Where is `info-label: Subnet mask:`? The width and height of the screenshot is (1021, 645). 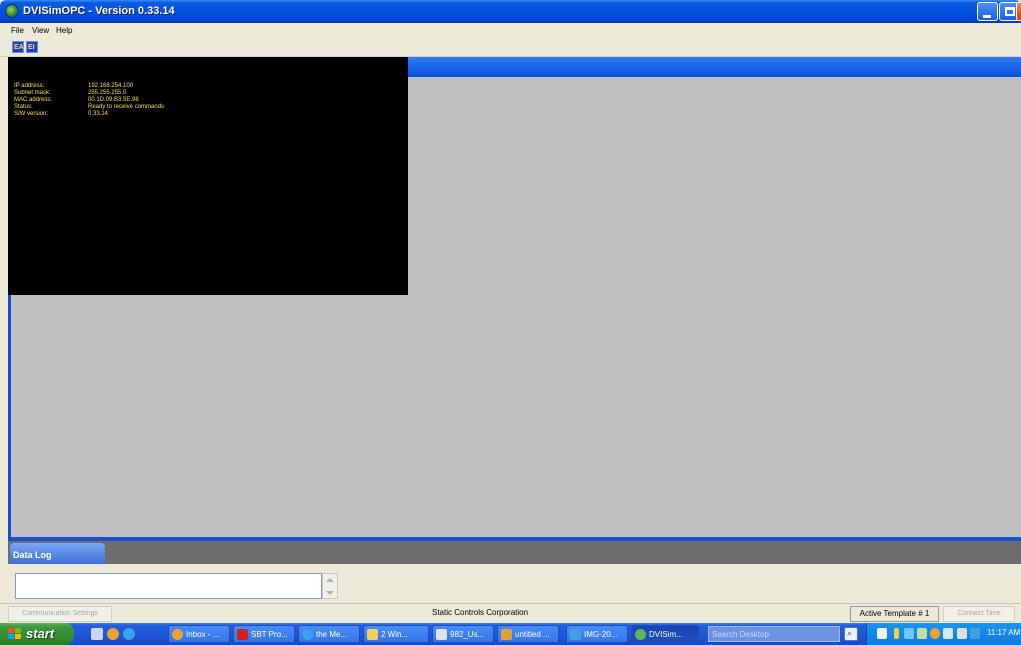 info-label: Subnet mask: is located at coordinates (32, 93).